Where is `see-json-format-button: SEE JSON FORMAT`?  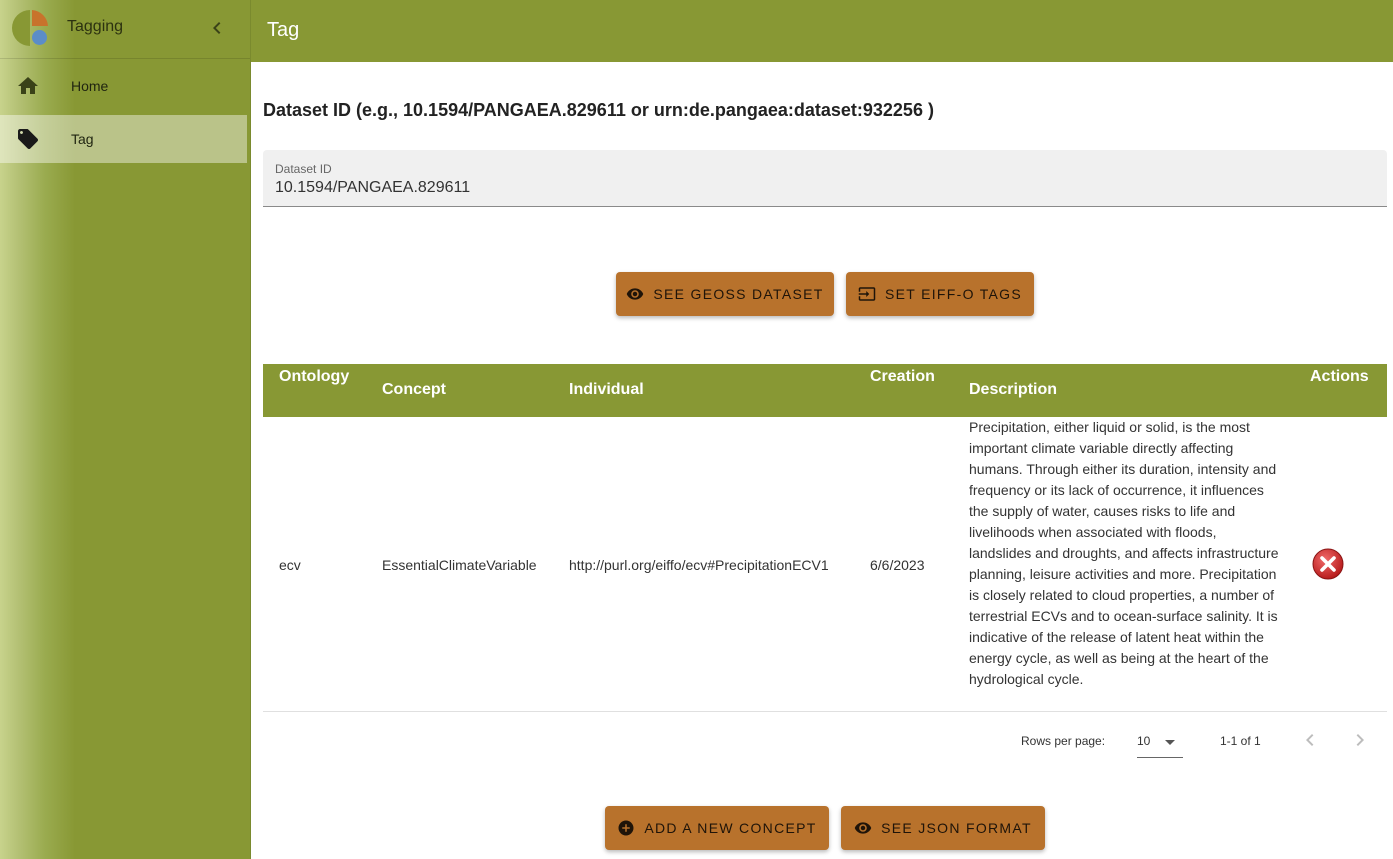 see-json-format-button: SEE JSON FORMAT is located at coordinates (943, 828).